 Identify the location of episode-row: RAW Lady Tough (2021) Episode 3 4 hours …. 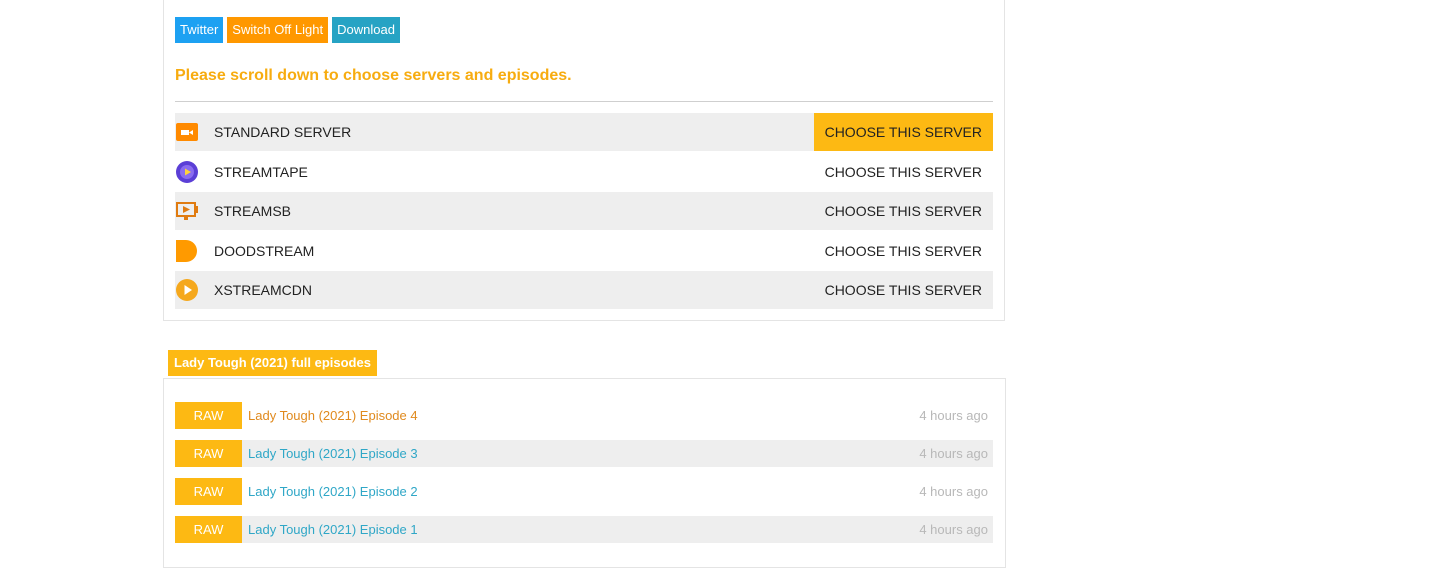
(584, 453).